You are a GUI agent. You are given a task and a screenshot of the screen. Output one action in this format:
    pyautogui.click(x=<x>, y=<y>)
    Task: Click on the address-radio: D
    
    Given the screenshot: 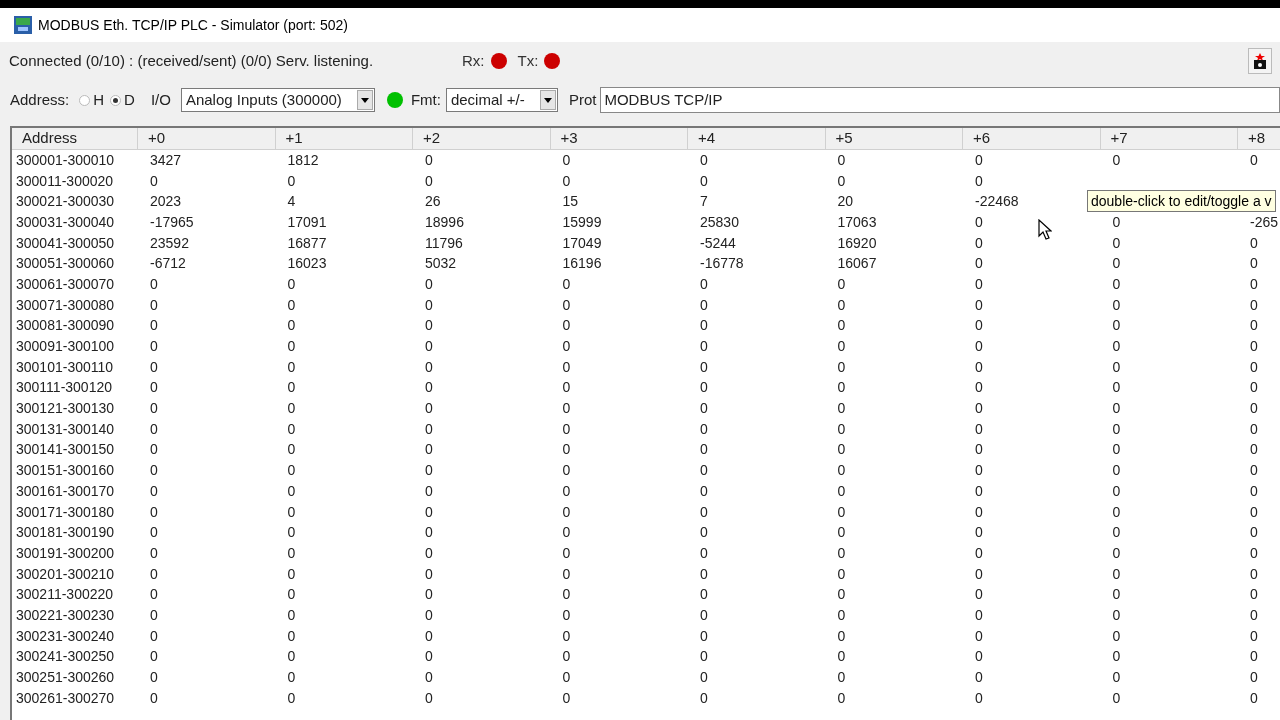 What is the action you would take?
    pyautogui.click(x=122, y=100)
    